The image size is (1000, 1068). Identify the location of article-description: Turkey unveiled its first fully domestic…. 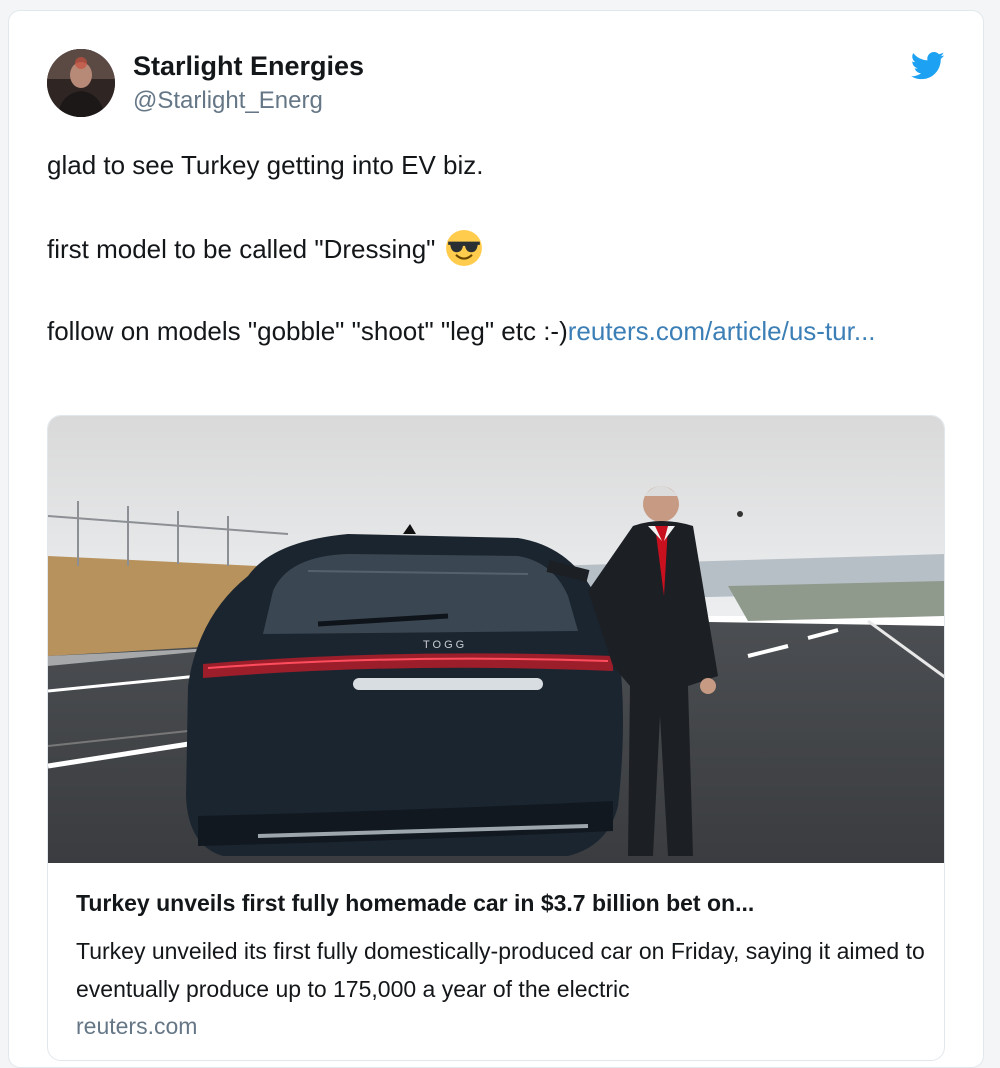
(500, 970).